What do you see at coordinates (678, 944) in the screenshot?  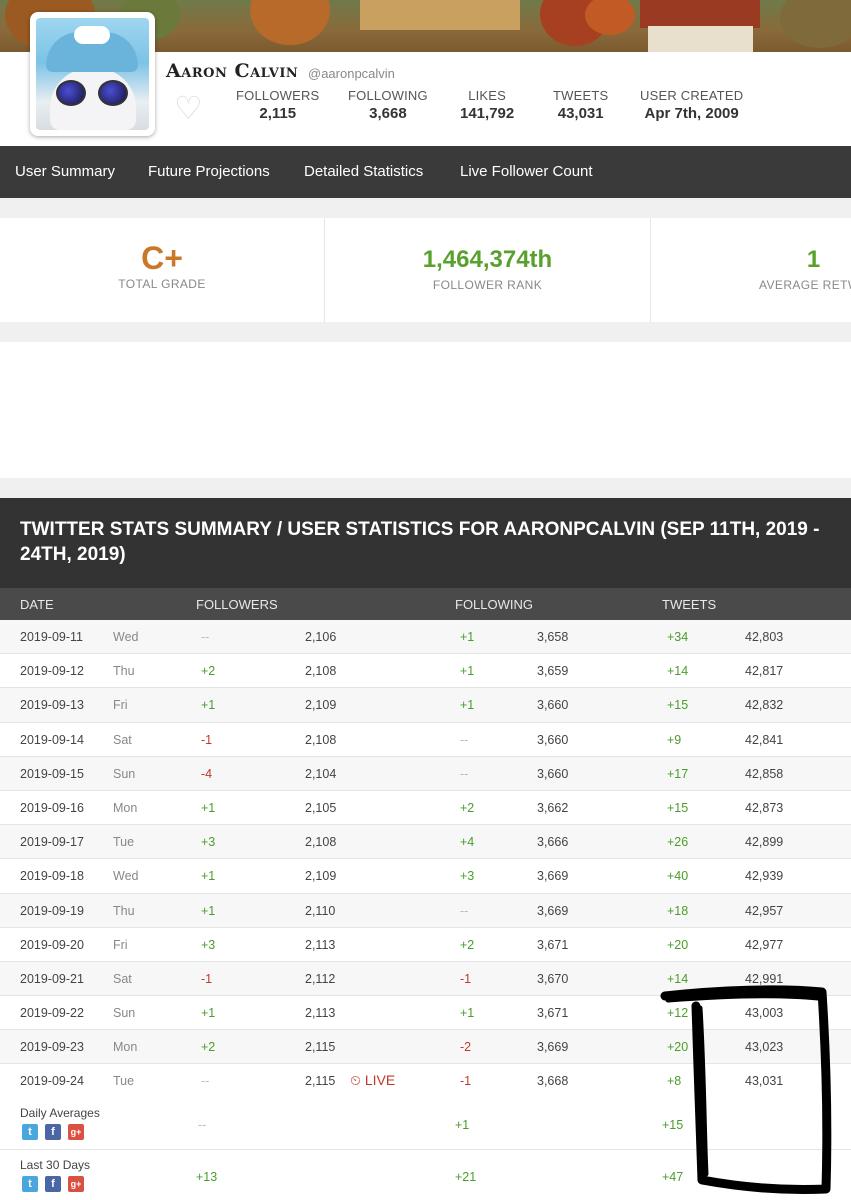 I see `tweets-change: +20` at bounding box center [678, 944].